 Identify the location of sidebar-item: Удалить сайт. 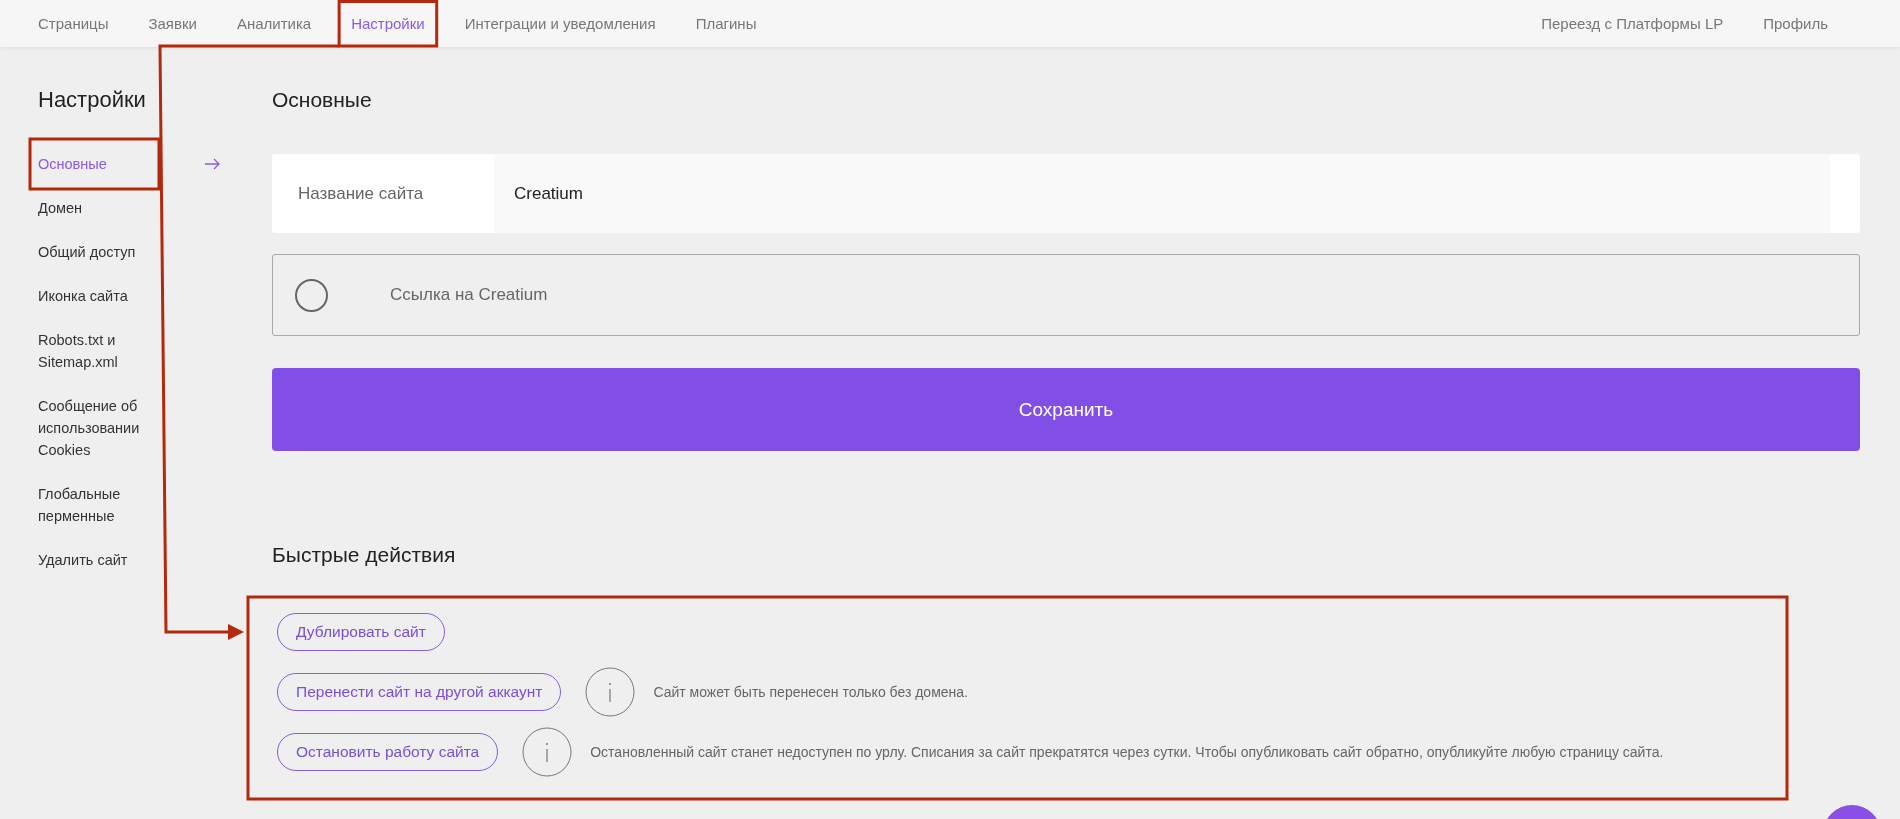
(102, 560).